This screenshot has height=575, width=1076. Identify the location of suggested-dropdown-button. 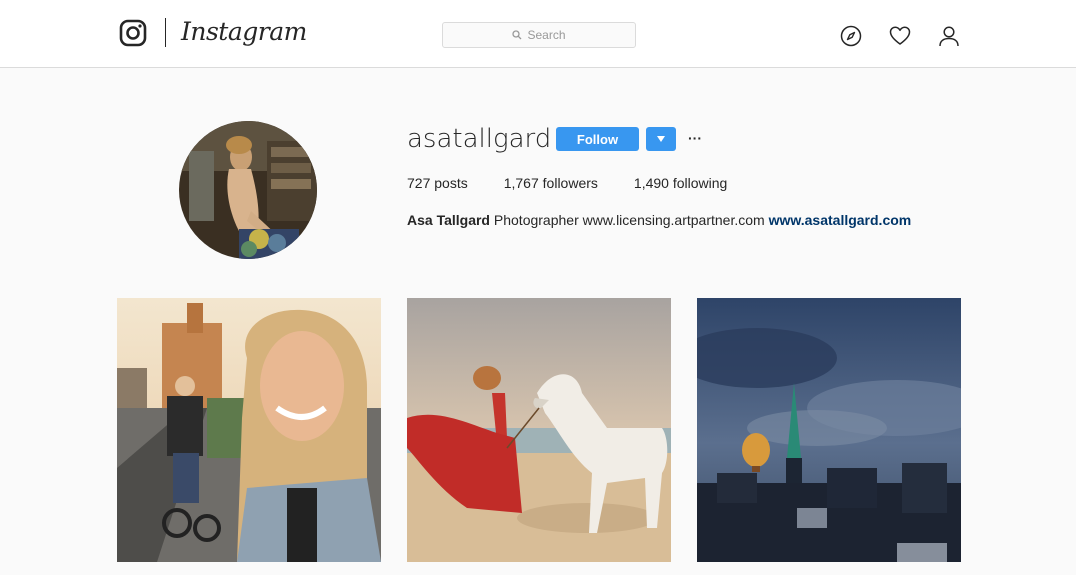
(661, 139).